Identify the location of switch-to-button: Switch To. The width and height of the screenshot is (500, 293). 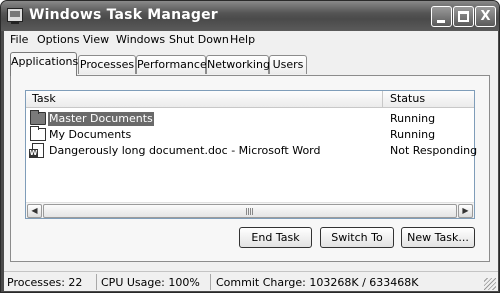
(357, 237).